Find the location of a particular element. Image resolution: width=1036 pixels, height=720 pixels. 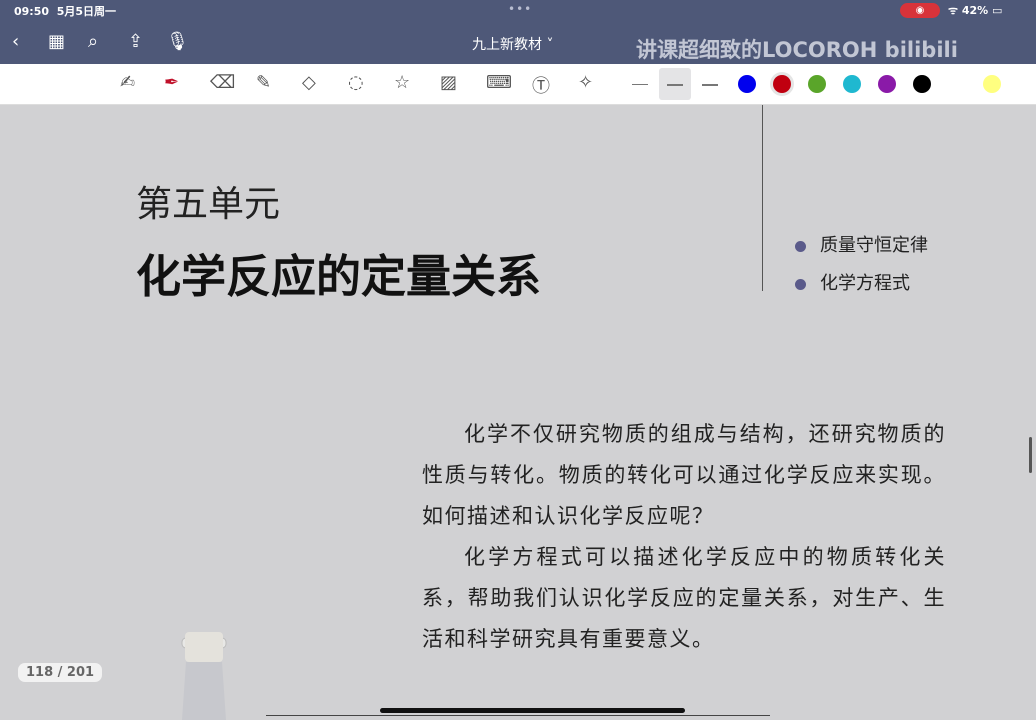

page-edge is located at coordinates (518, 715).